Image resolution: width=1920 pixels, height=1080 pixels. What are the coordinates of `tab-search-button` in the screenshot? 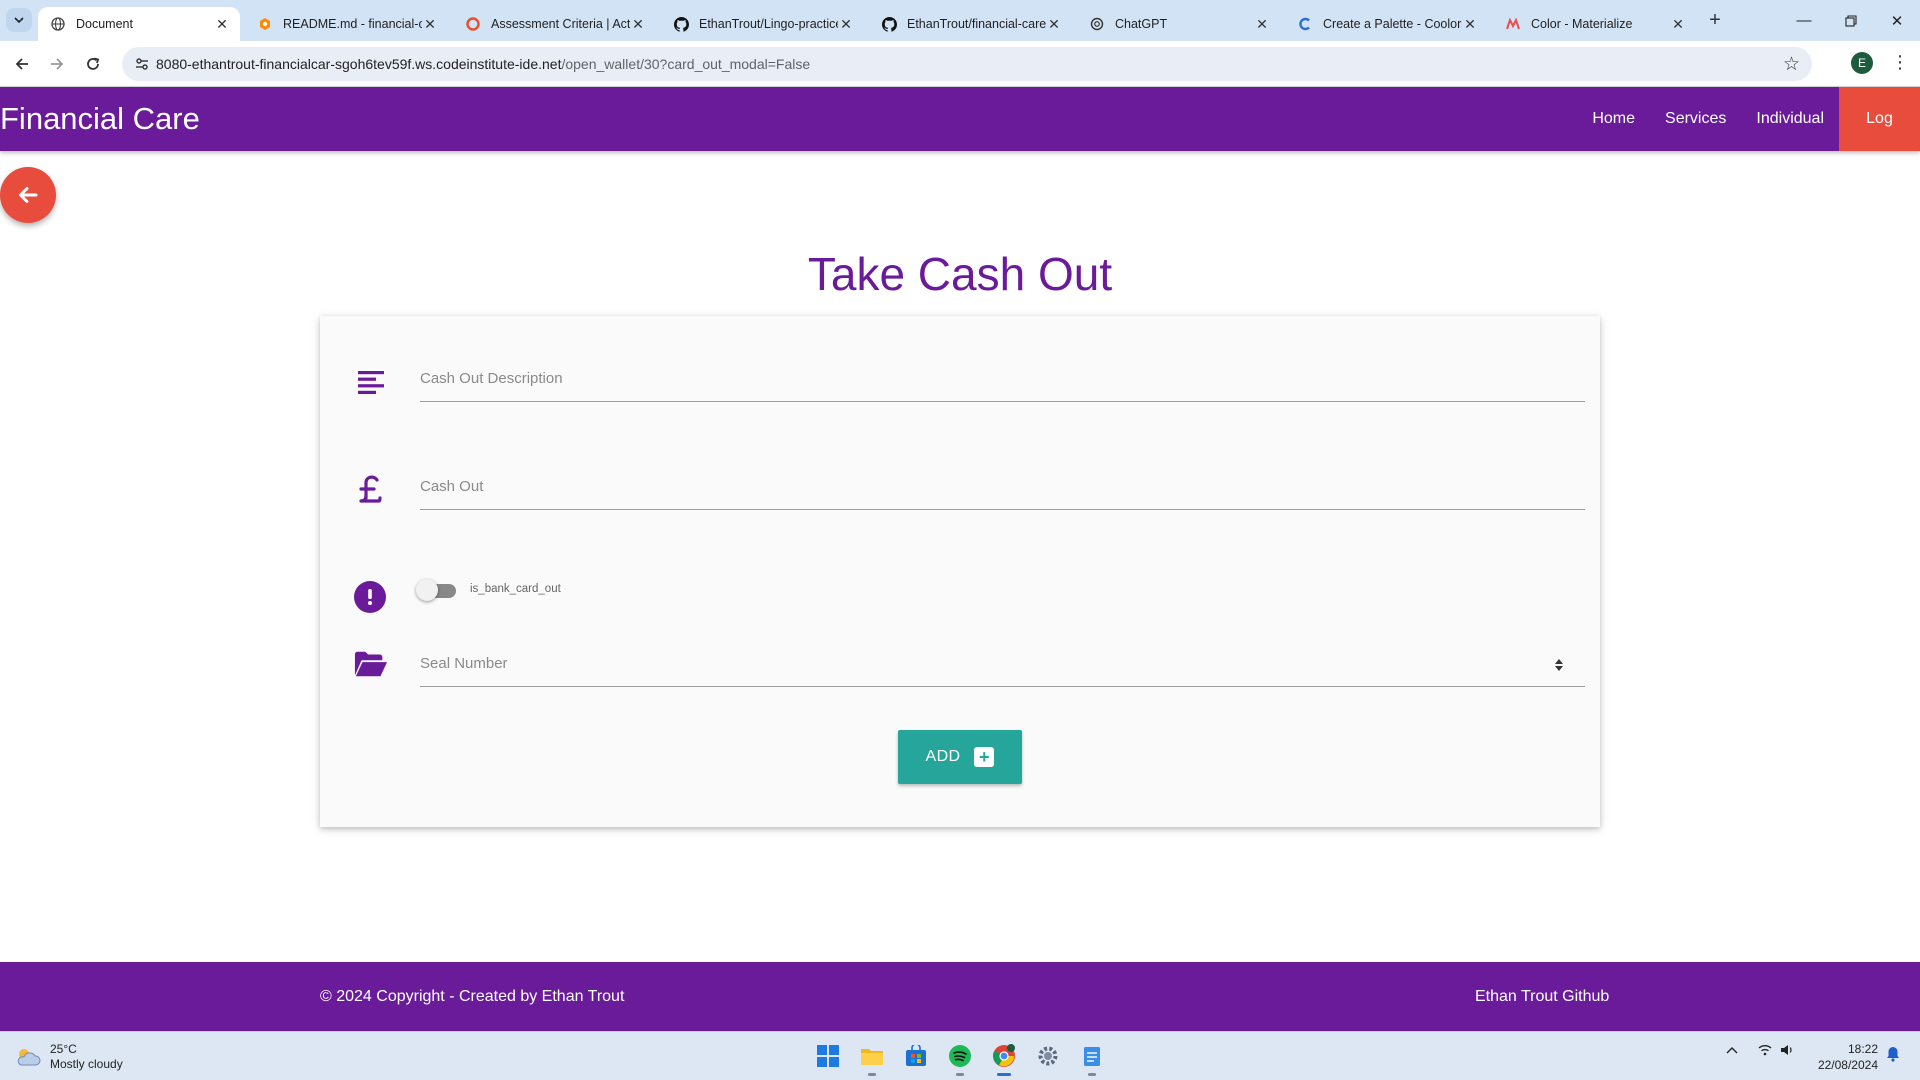 It's located at (19, 20).